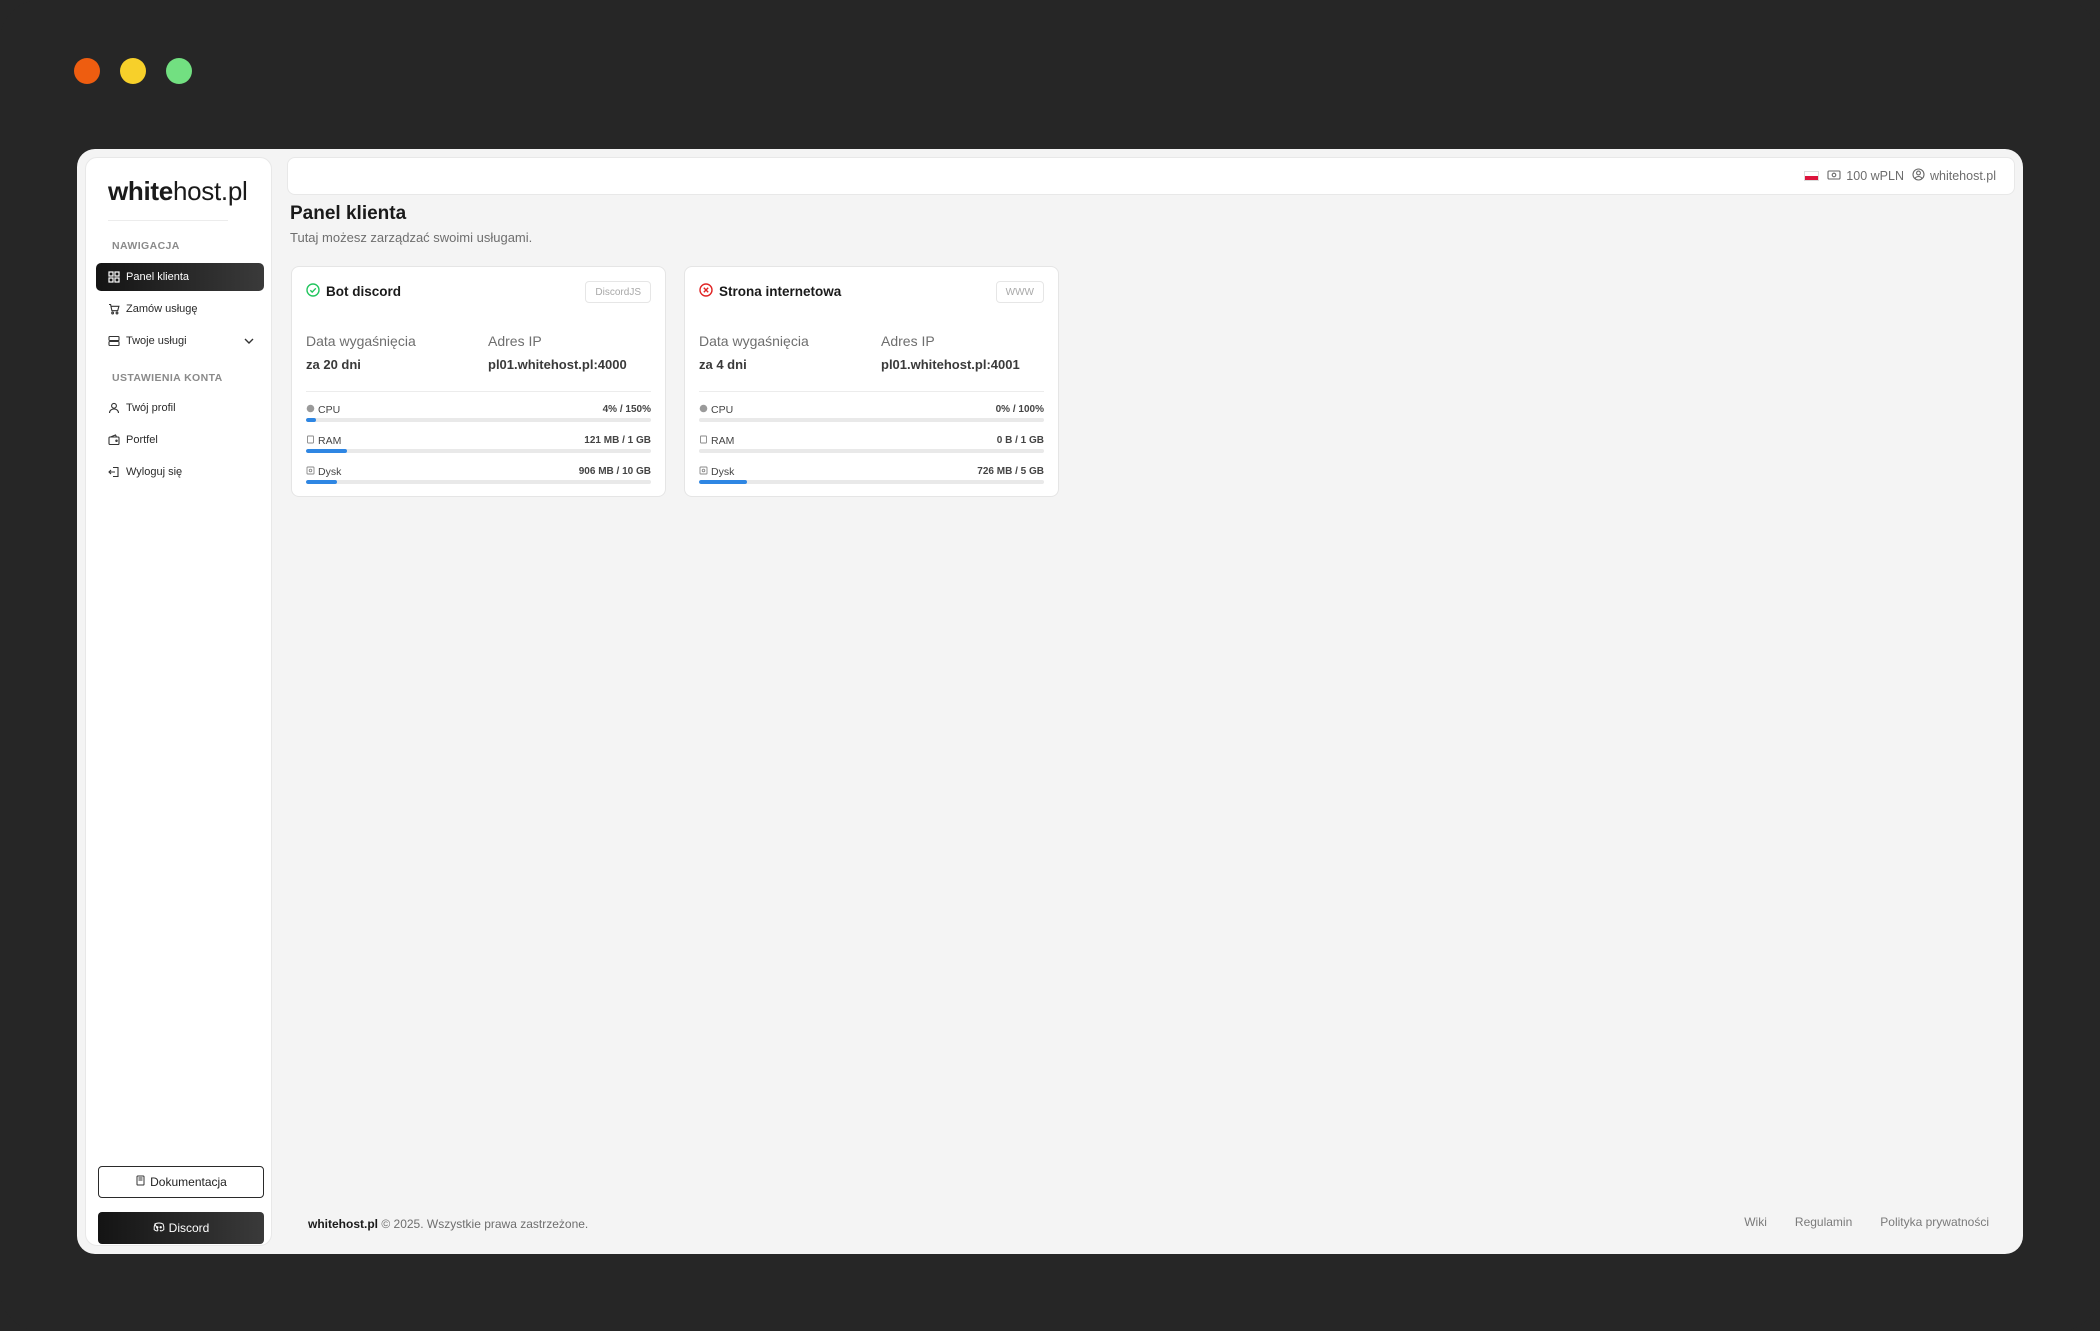 This screenshot has height=1331, width=2100. I want to click on resource-cpu: CPU 0% / 100%, so click(871, 414).